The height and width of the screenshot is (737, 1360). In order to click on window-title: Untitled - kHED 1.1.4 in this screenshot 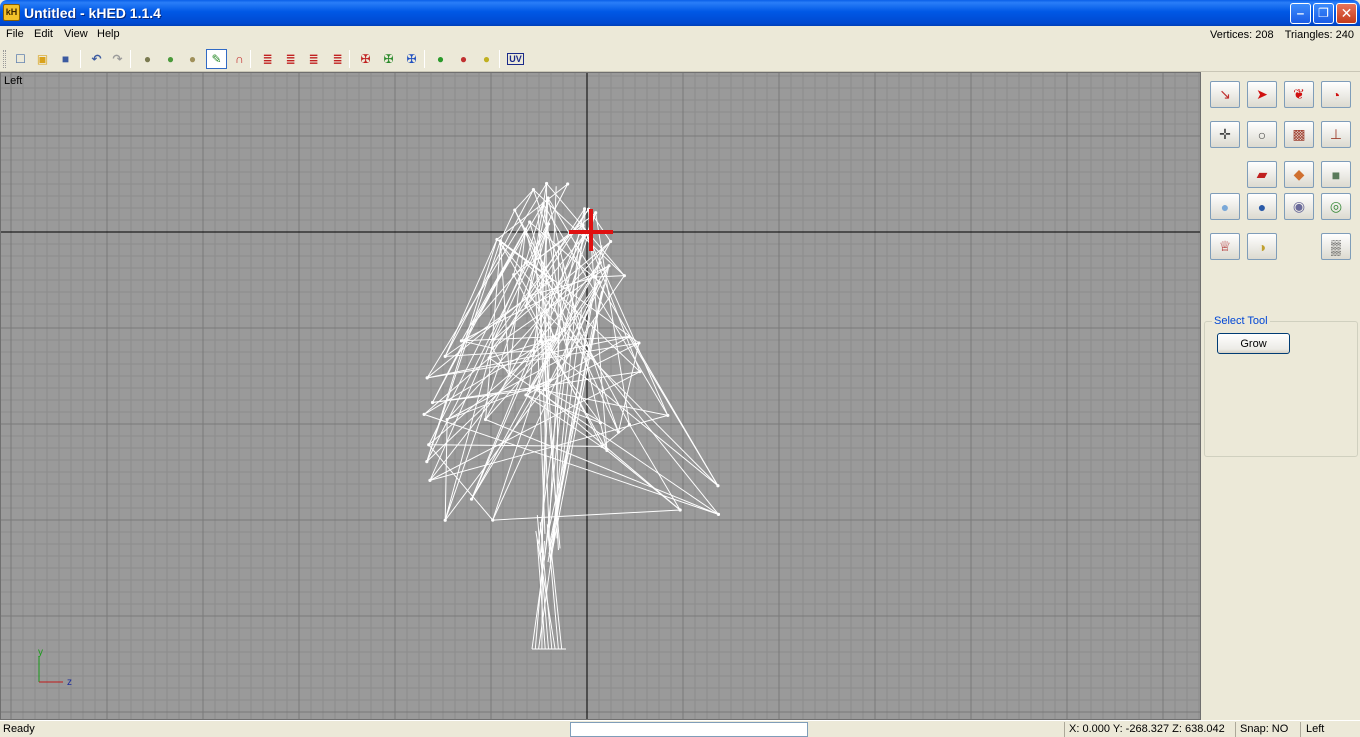, I will do `click(92, 13)`.